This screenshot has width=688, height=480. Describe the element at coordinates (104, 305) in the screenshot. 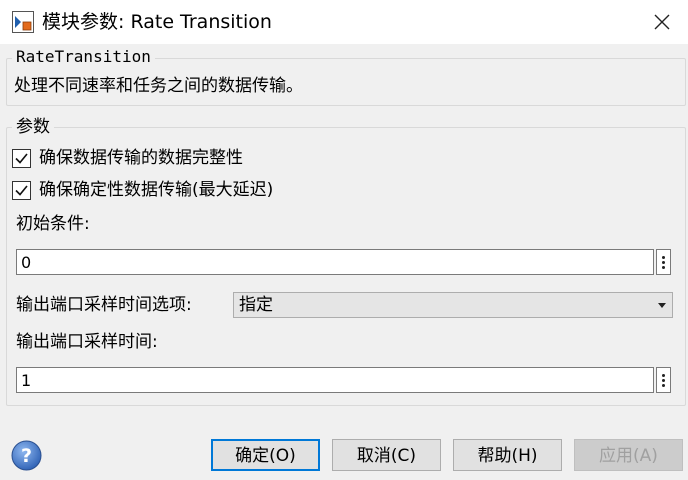

I see `sample-time-option-label: 输出端口采样时间选项:` at that location.